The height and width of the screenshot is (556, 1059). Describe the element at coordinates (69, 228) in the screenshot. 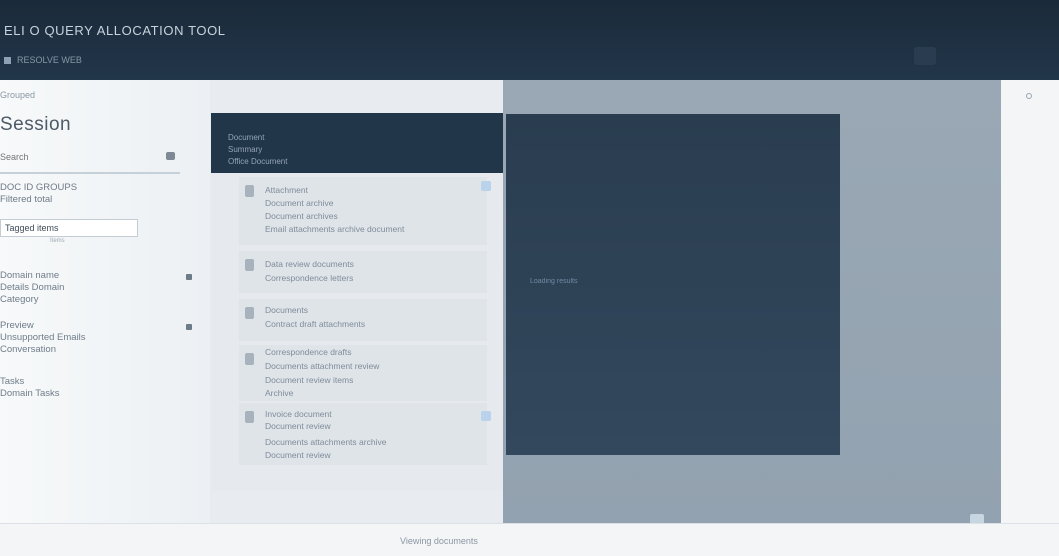

I see `filter-chip: Tagged items` at that location.